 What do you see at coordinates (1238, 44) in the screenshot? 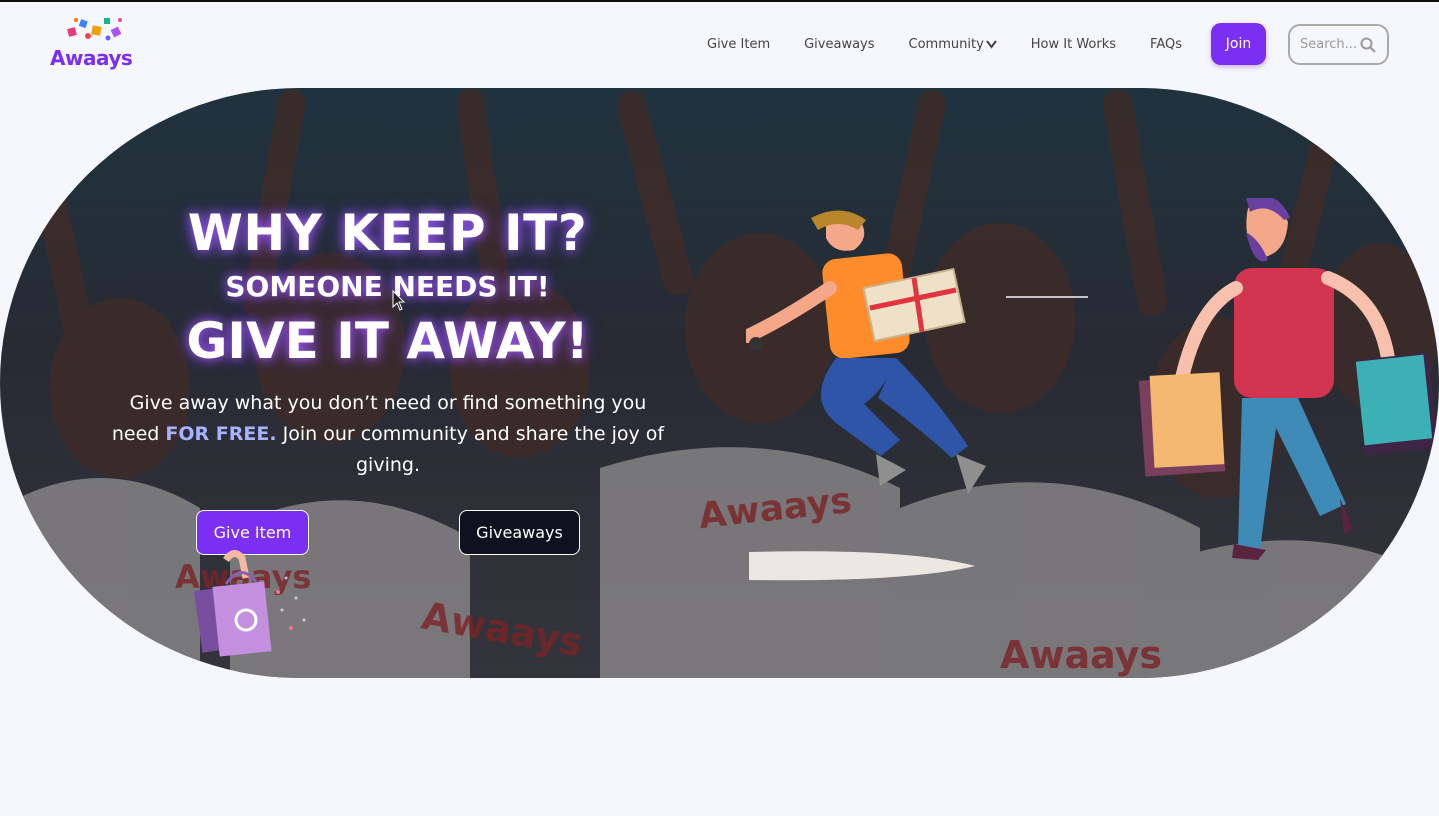
I see `join-button: Join` at bounding box center [1238, 44].